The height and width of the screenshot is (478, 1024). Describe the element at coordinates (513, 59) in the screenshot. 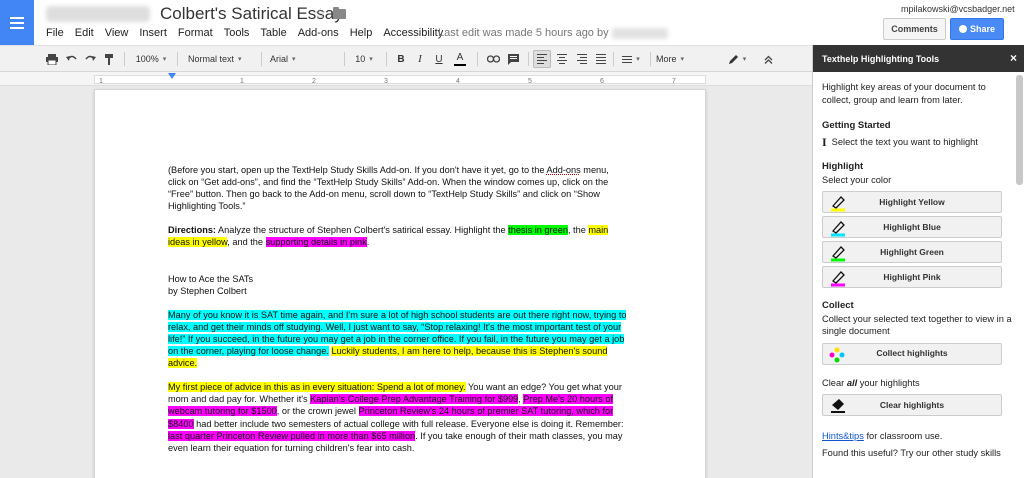

I see `comment-icon` at that location.